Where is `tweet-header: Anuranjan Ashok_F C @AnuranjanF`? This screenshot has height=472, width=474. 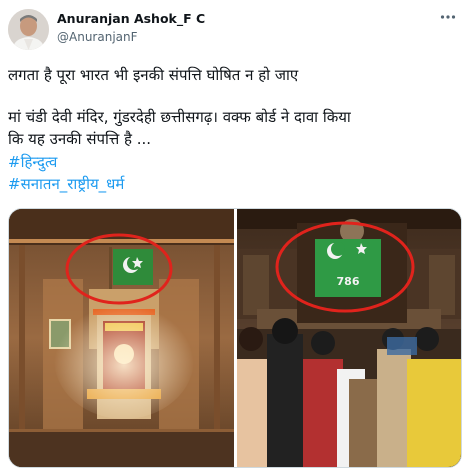
tweet-header: Anuranjan Ashok_F C @AnuranjanF is located at coordinates (237, 30).